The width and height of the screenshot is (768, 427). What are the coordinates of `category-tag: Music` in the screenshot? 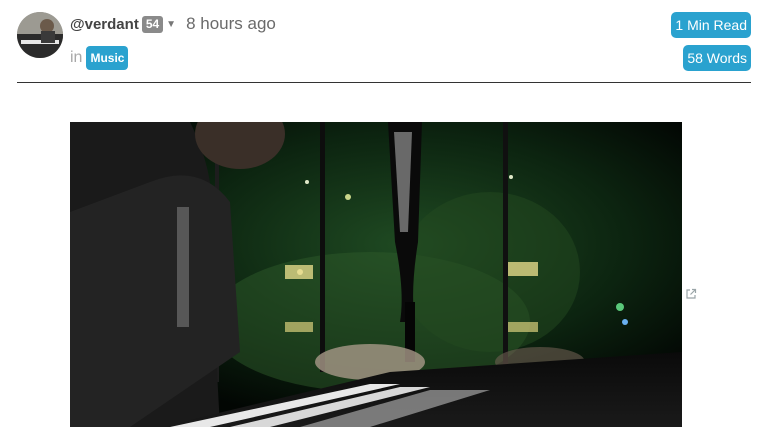 It's located at (107, 58).